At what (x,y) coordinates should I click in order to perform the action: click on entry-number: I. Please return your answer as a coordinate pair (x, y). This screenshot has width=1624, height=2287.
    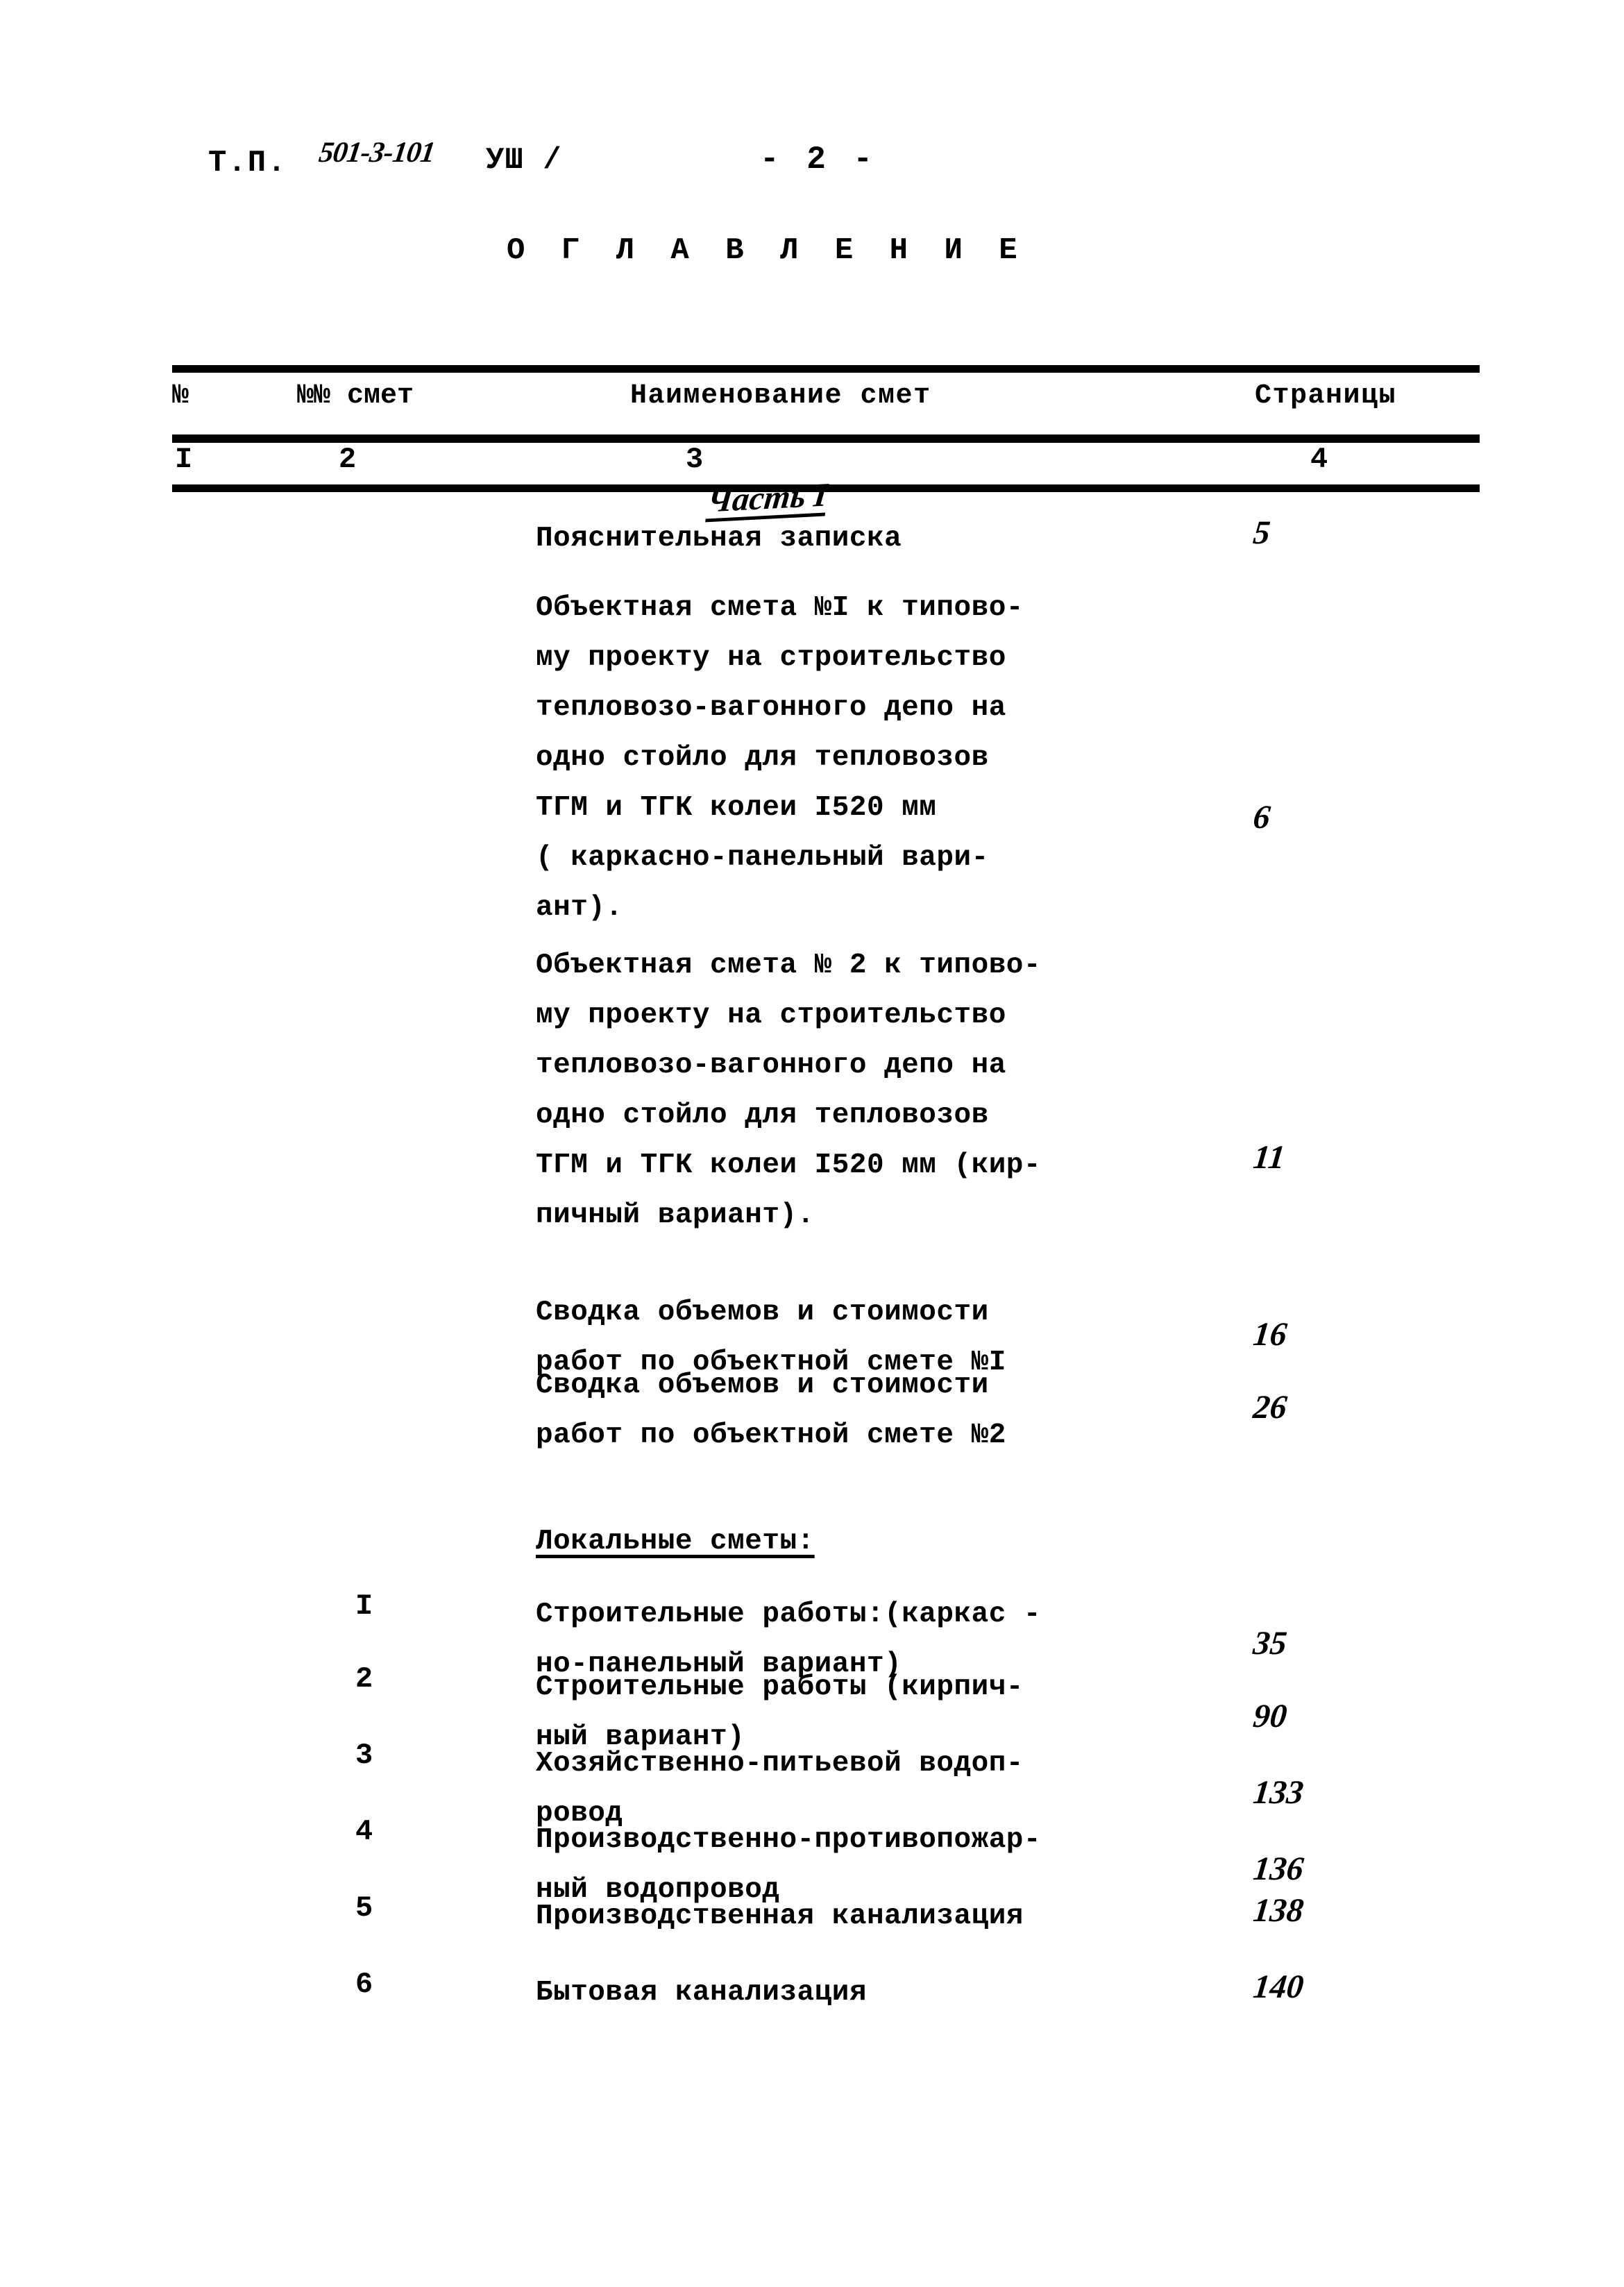
    Looking at the image, I should click on (364, 1606).